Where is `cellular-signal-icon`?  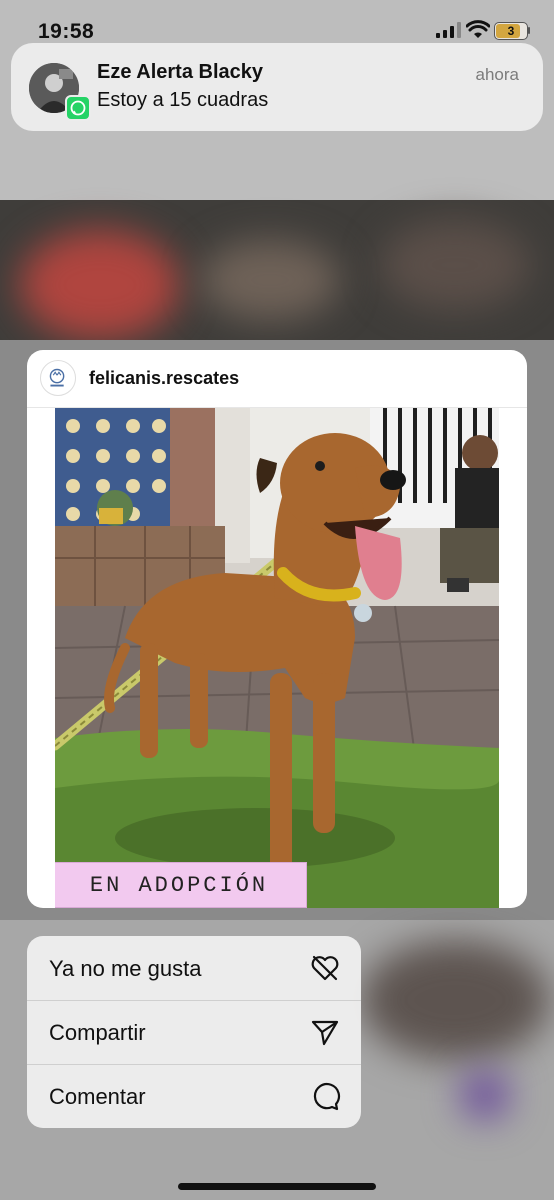
cellular-signal-icon is located at coordinates (448, 30).